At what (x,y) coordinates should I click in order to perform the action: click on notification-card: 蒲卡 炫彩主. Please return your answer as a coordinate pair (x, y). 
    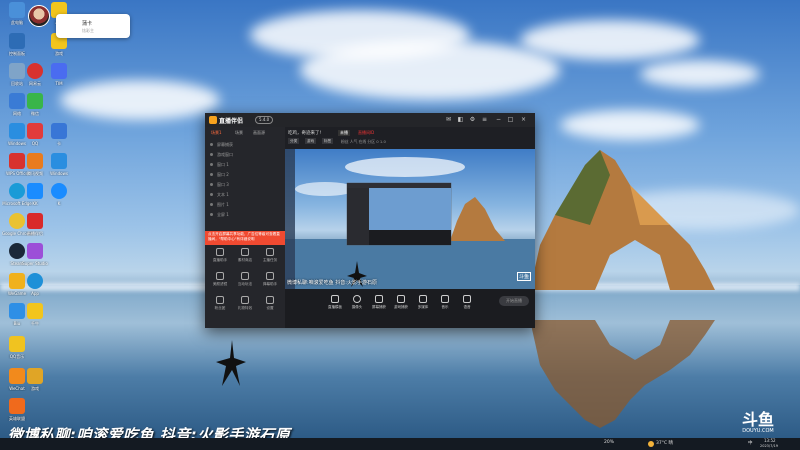
    Looking at the image, I should click on (93, 26).